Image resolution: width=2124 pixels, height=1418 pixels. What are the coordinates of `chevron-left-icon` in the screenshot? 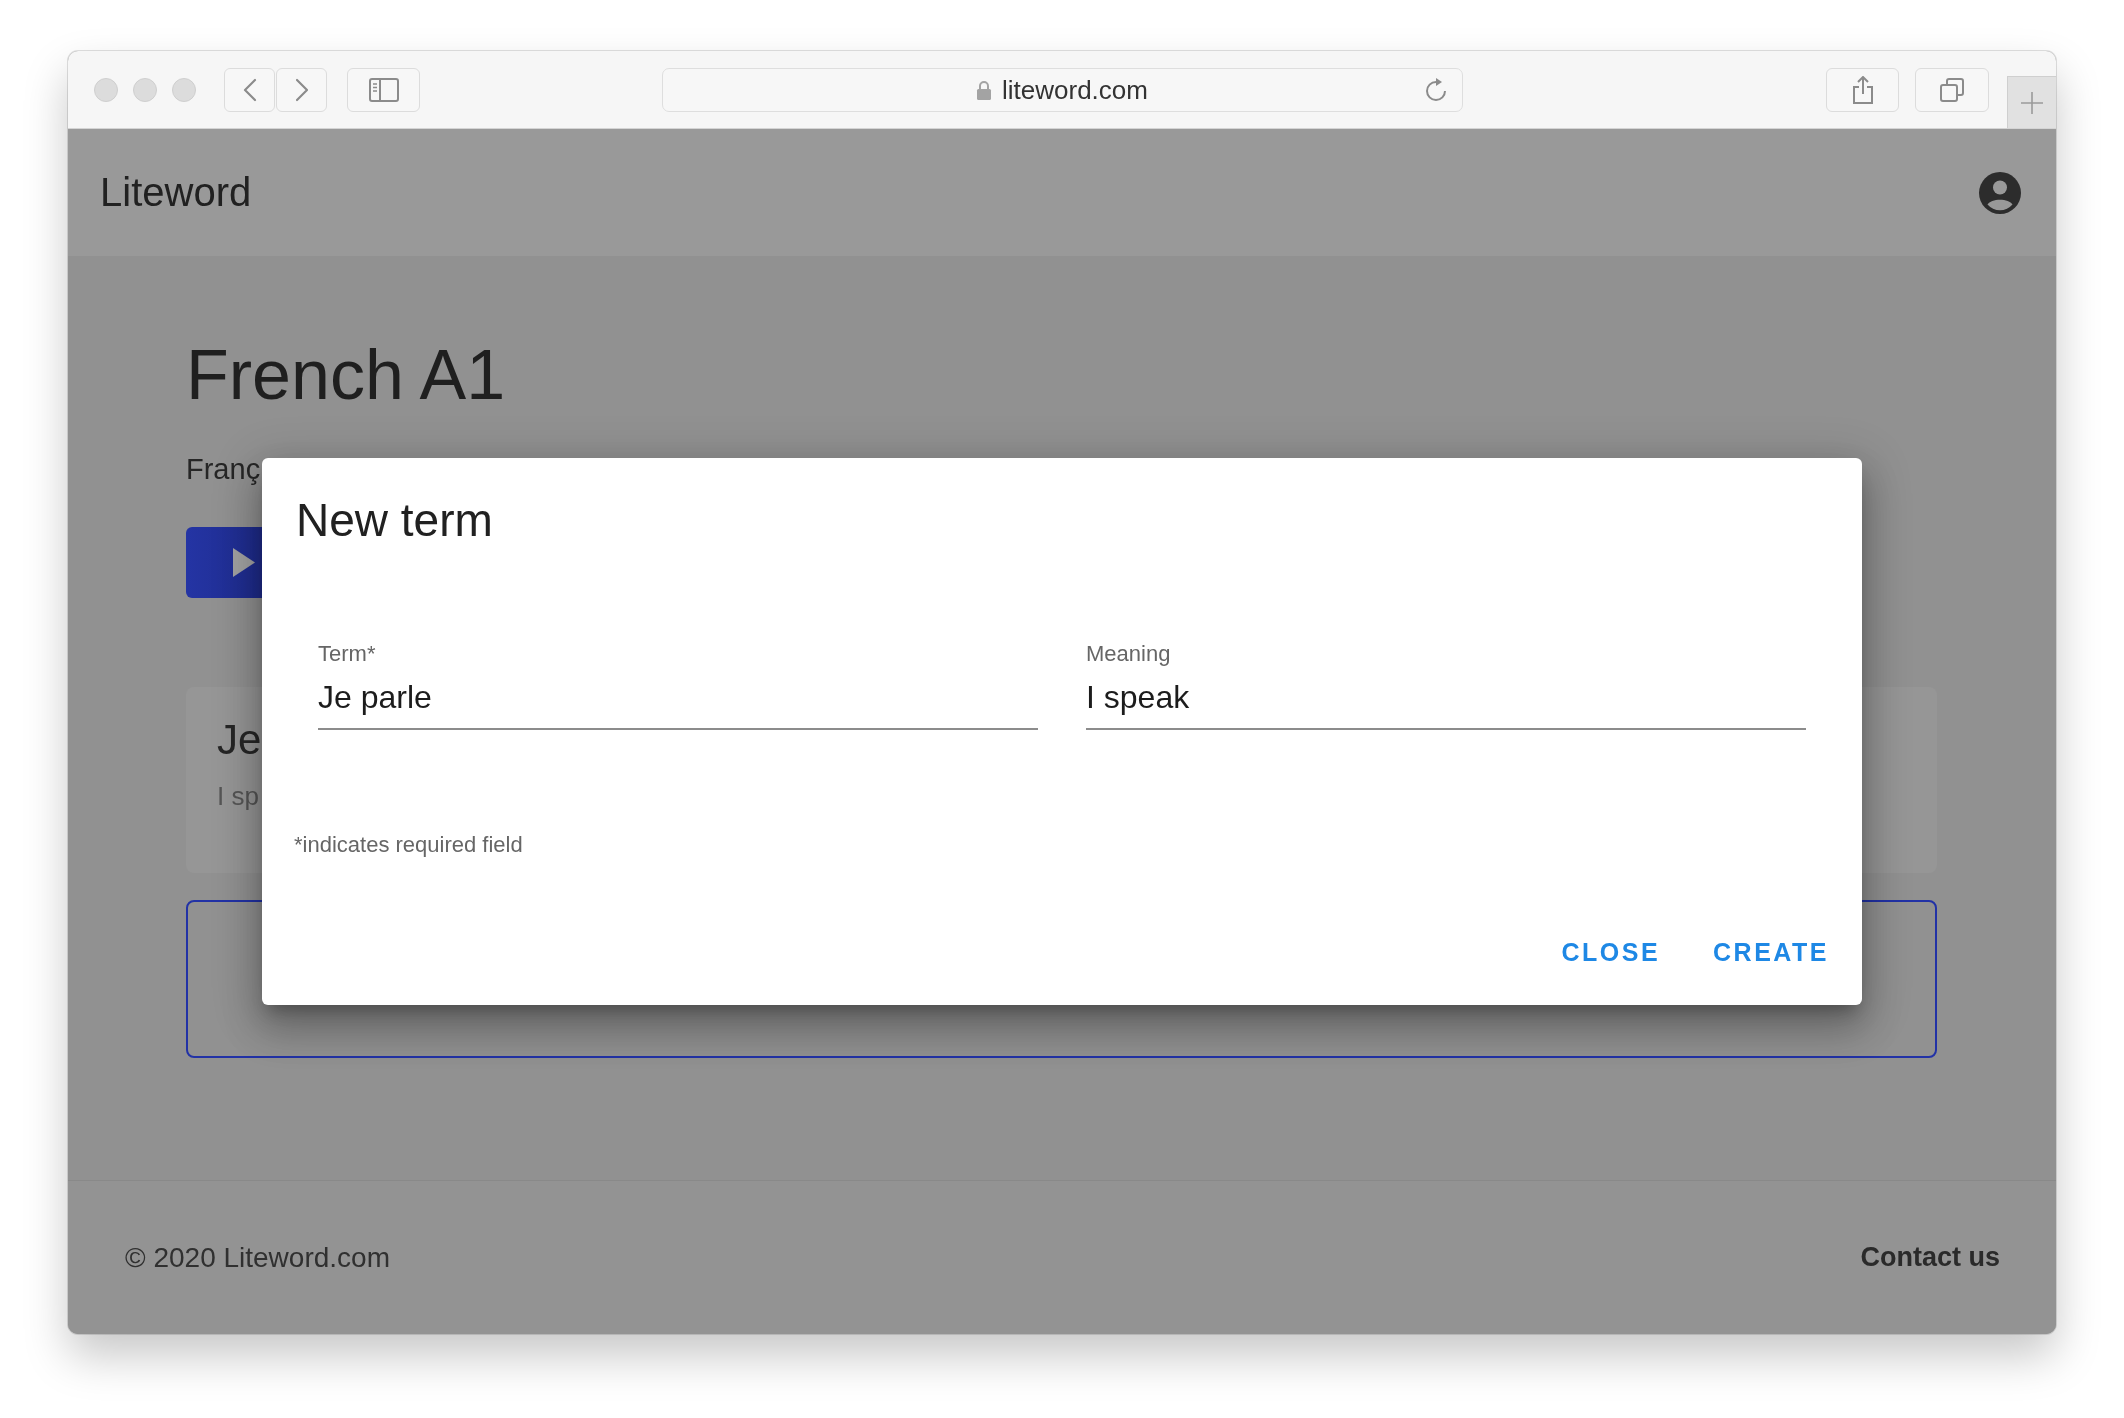 It's located at (249, 89).